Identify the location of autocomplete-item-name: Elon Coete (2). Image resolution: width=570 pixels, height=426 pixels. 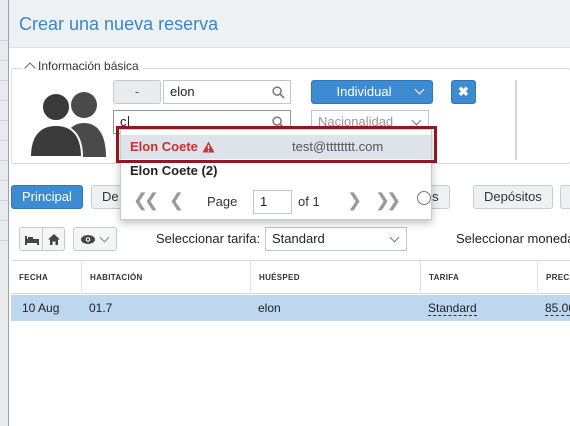
(174, 170).